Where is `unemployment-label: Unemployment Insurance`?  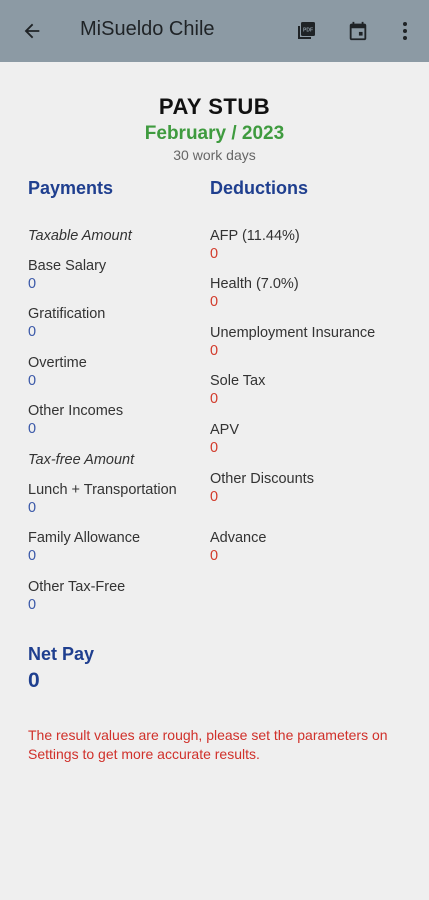 unemployment-label: Unemployment Insurance is located at coordinates (293, 333).